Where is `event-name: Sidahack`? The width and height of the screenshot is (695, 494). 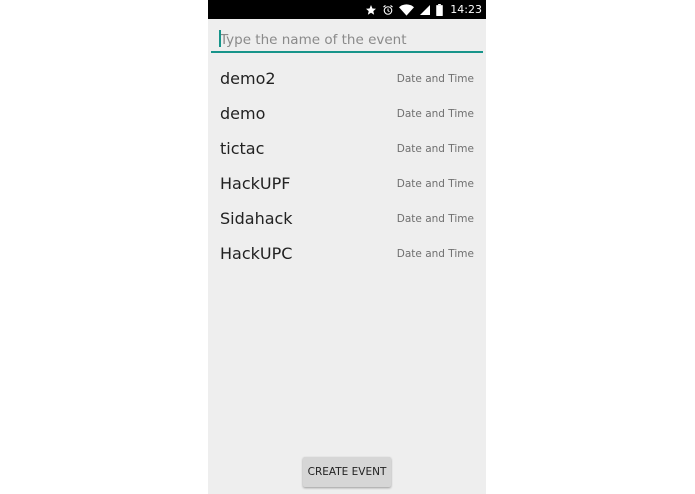 event-name: Sidahack is located at coordinates (256, 218).